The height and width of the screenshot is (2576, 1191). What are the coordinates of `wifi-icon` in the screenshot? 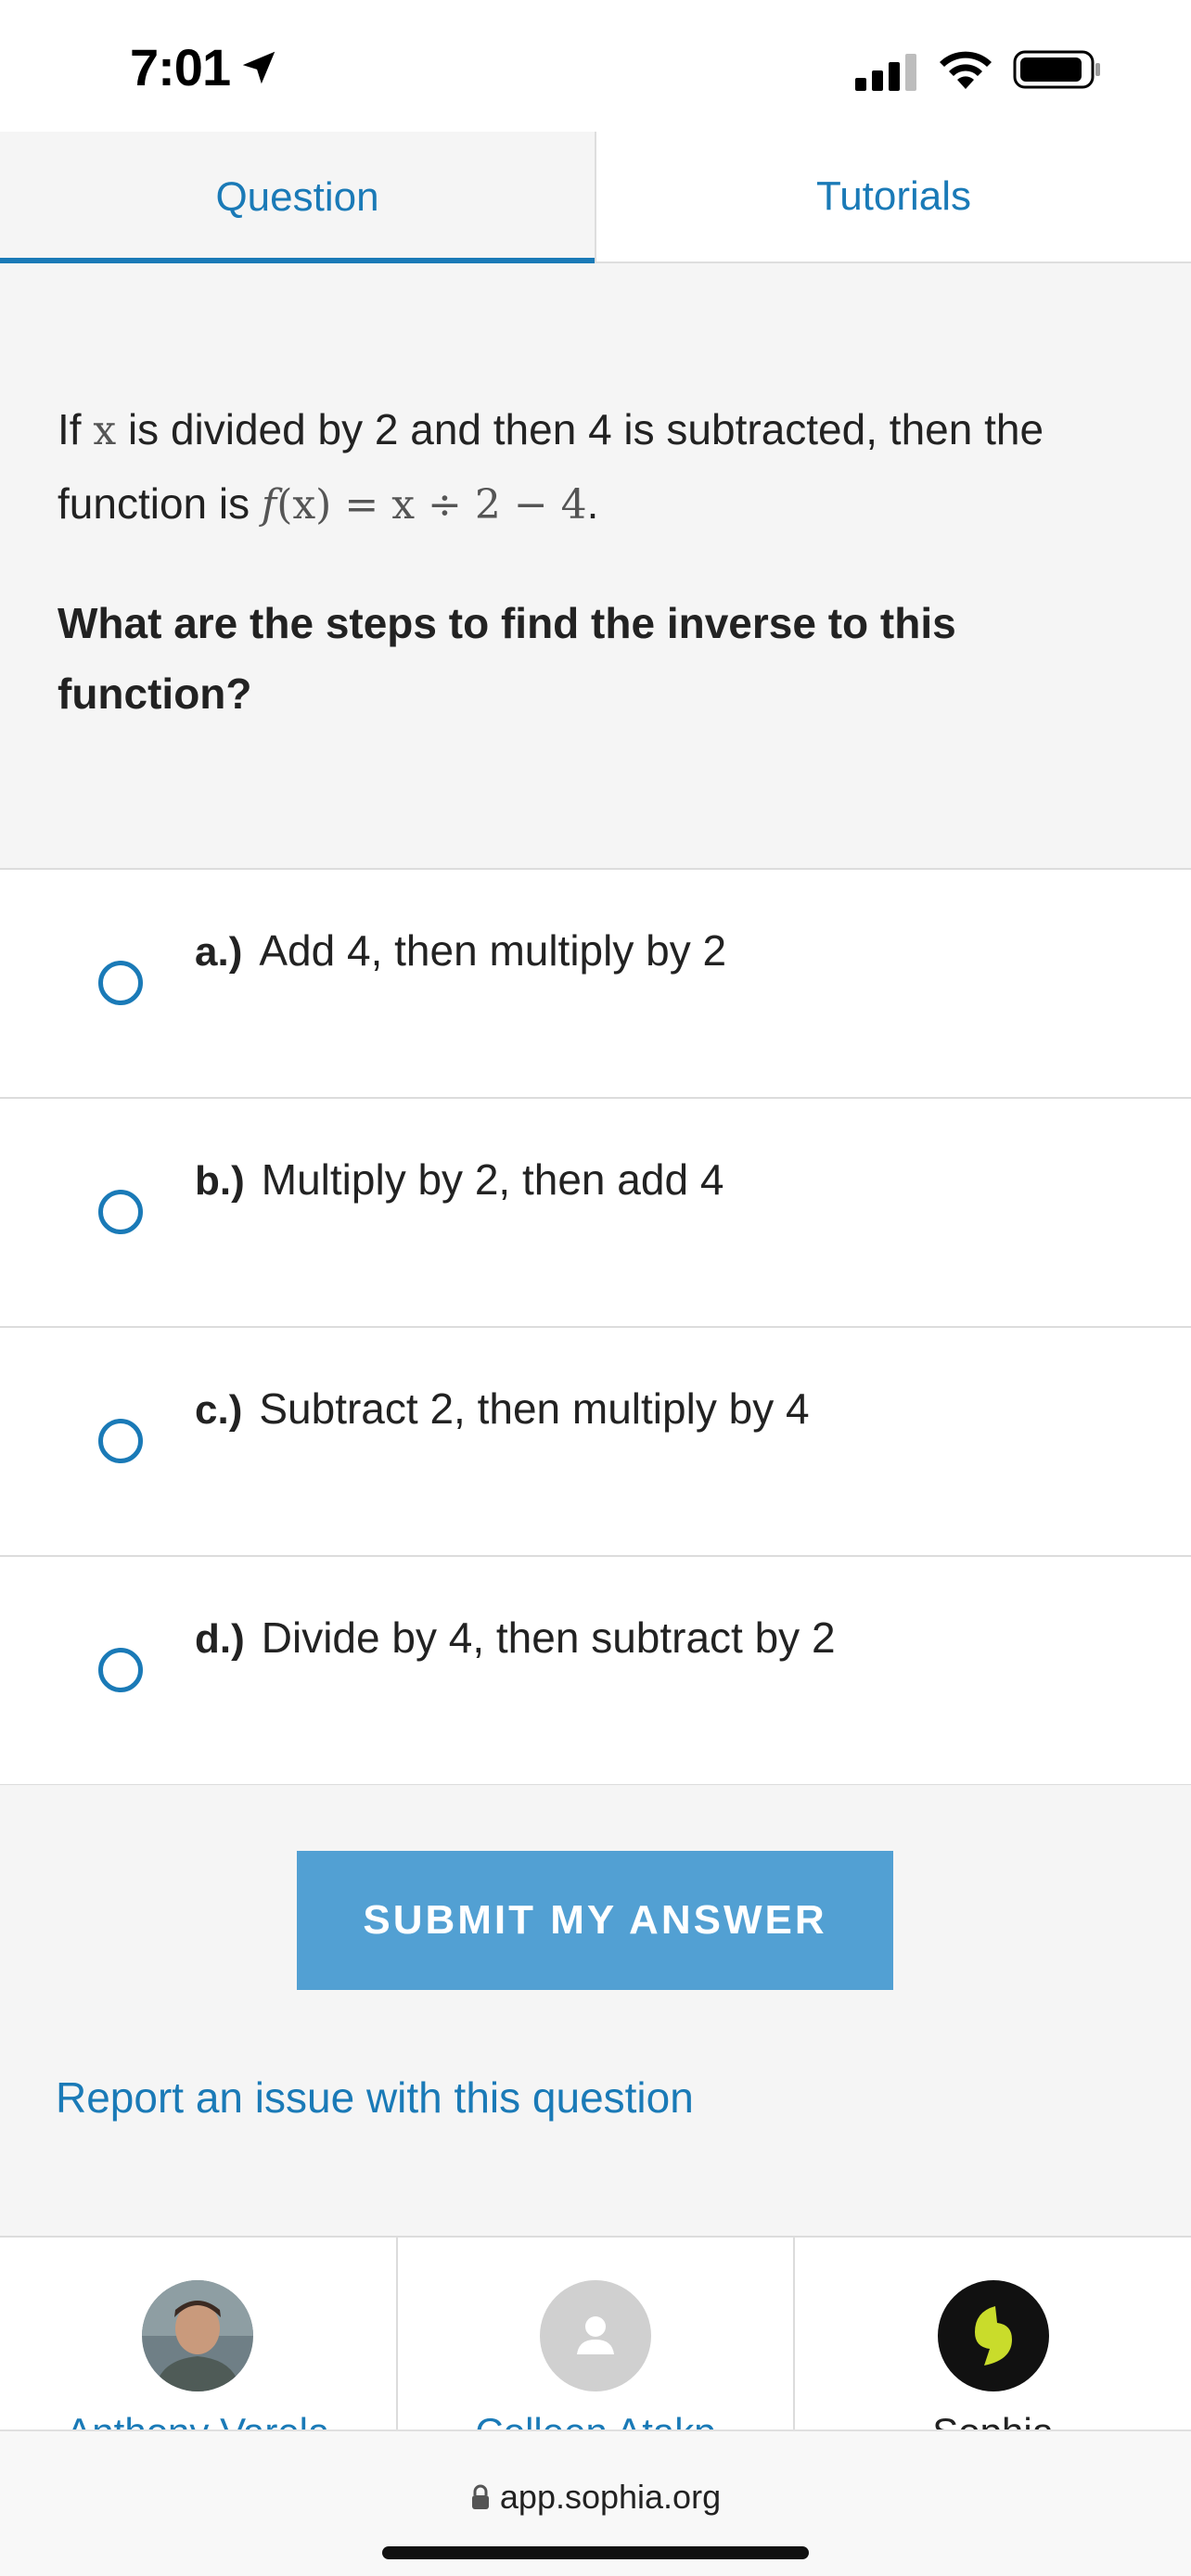 It's located at (966, 70).